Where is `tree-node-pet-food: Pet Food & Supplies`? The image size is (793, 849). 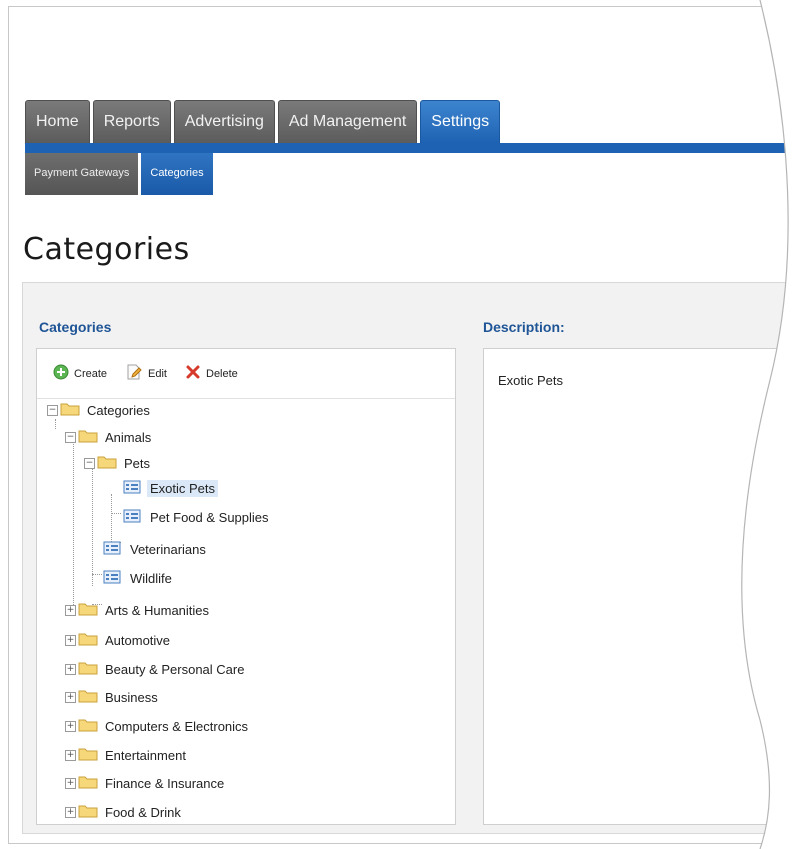
tree-node-pet-food: Pet Food & Supplies is located at coordinates (197, 517).